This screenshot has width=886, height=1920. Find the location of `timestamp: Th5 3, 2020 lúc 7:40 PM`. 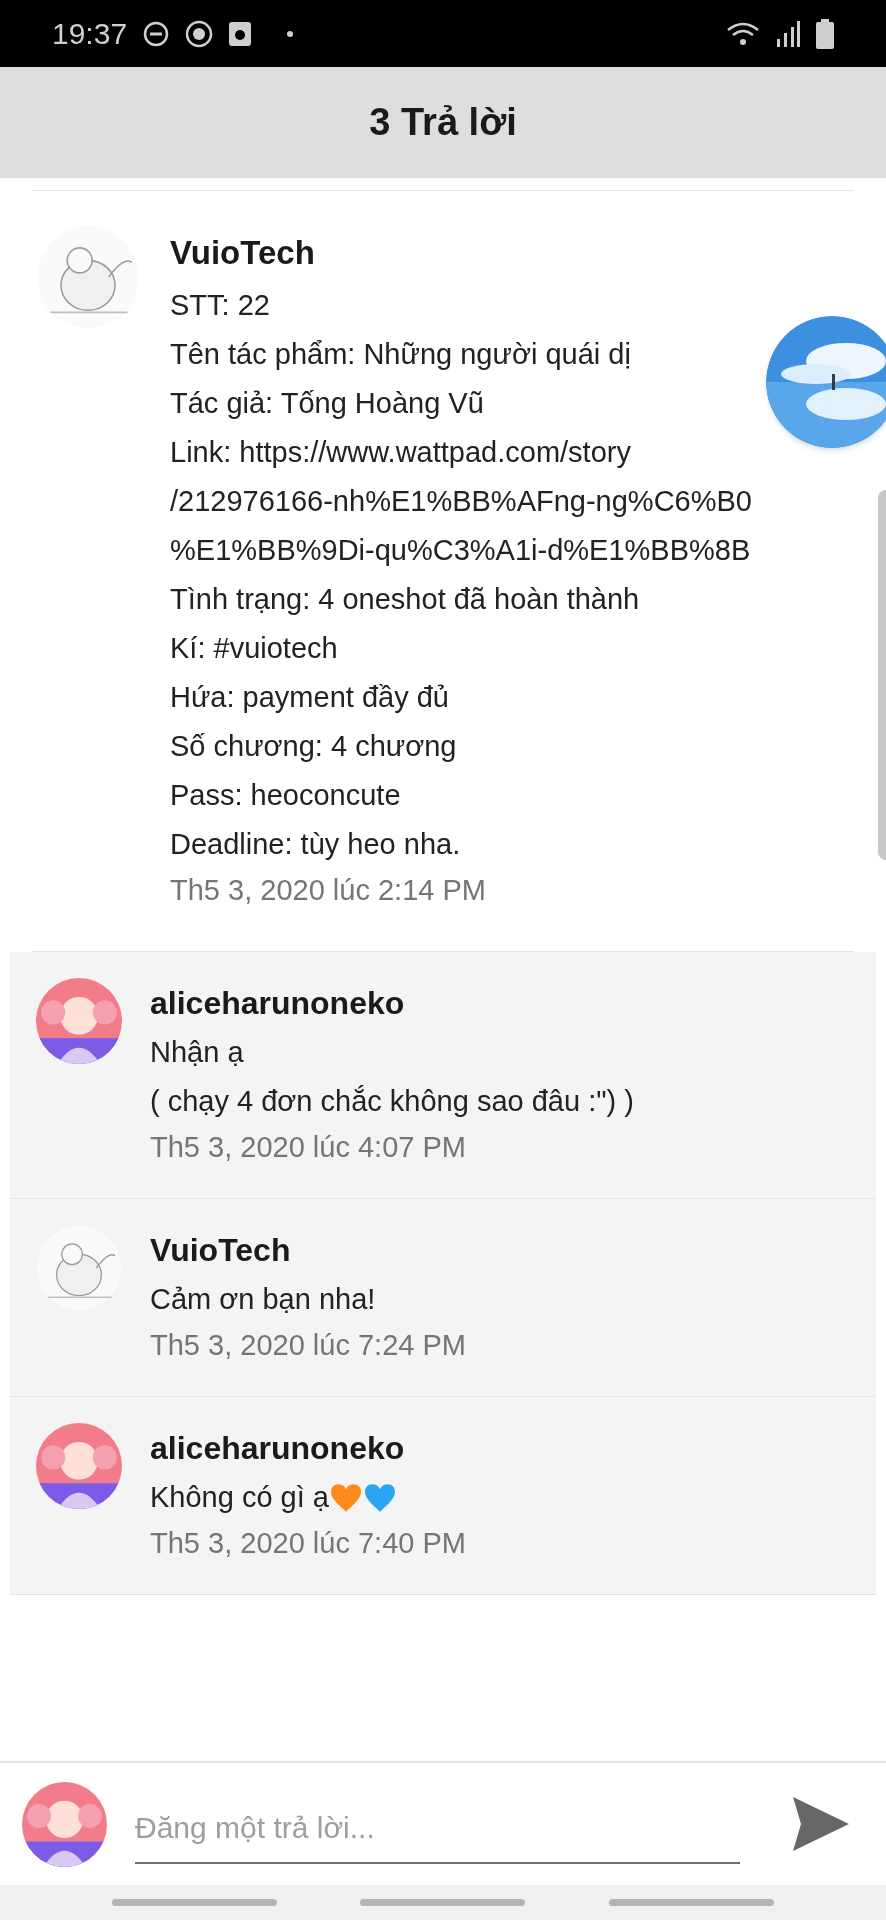

timestamp: Th5 3, 2020 lúc 7:40 PM is located at coordinates (308, 1543).